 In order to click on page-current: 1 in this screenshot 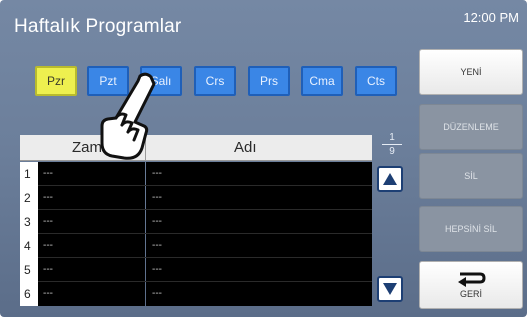, I will do `click(392, 137)`.